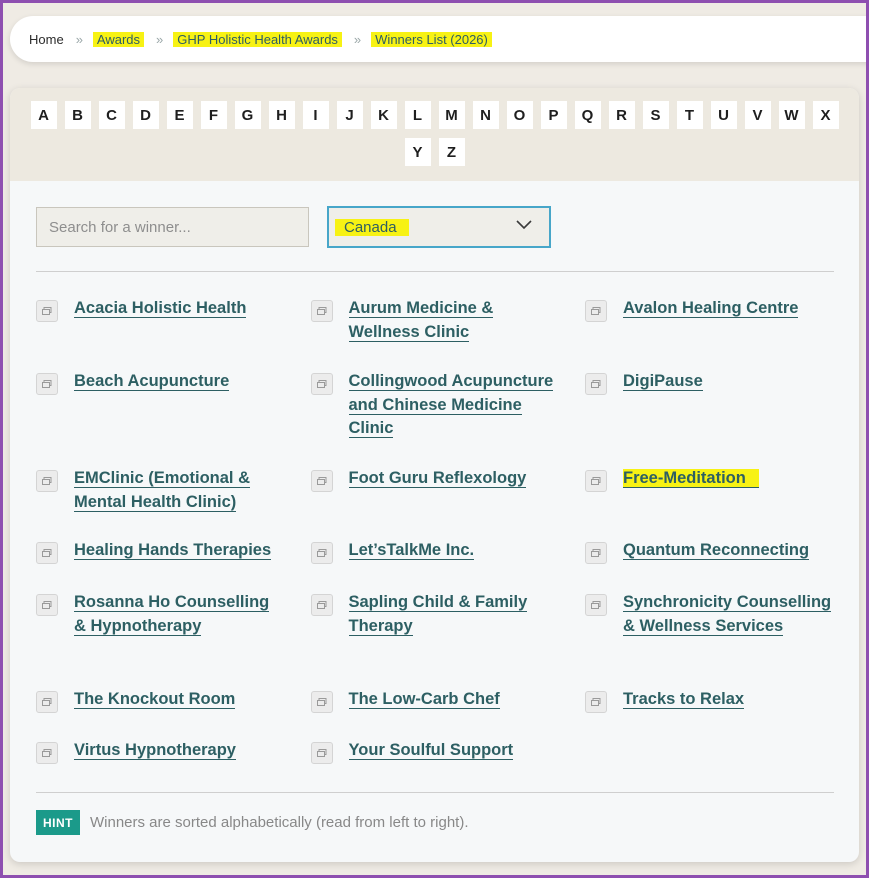  I want to click on alphabet-filter: ABCDEFGHIJKLMNOPQRSTUVWX YZ, so click(434, 134).